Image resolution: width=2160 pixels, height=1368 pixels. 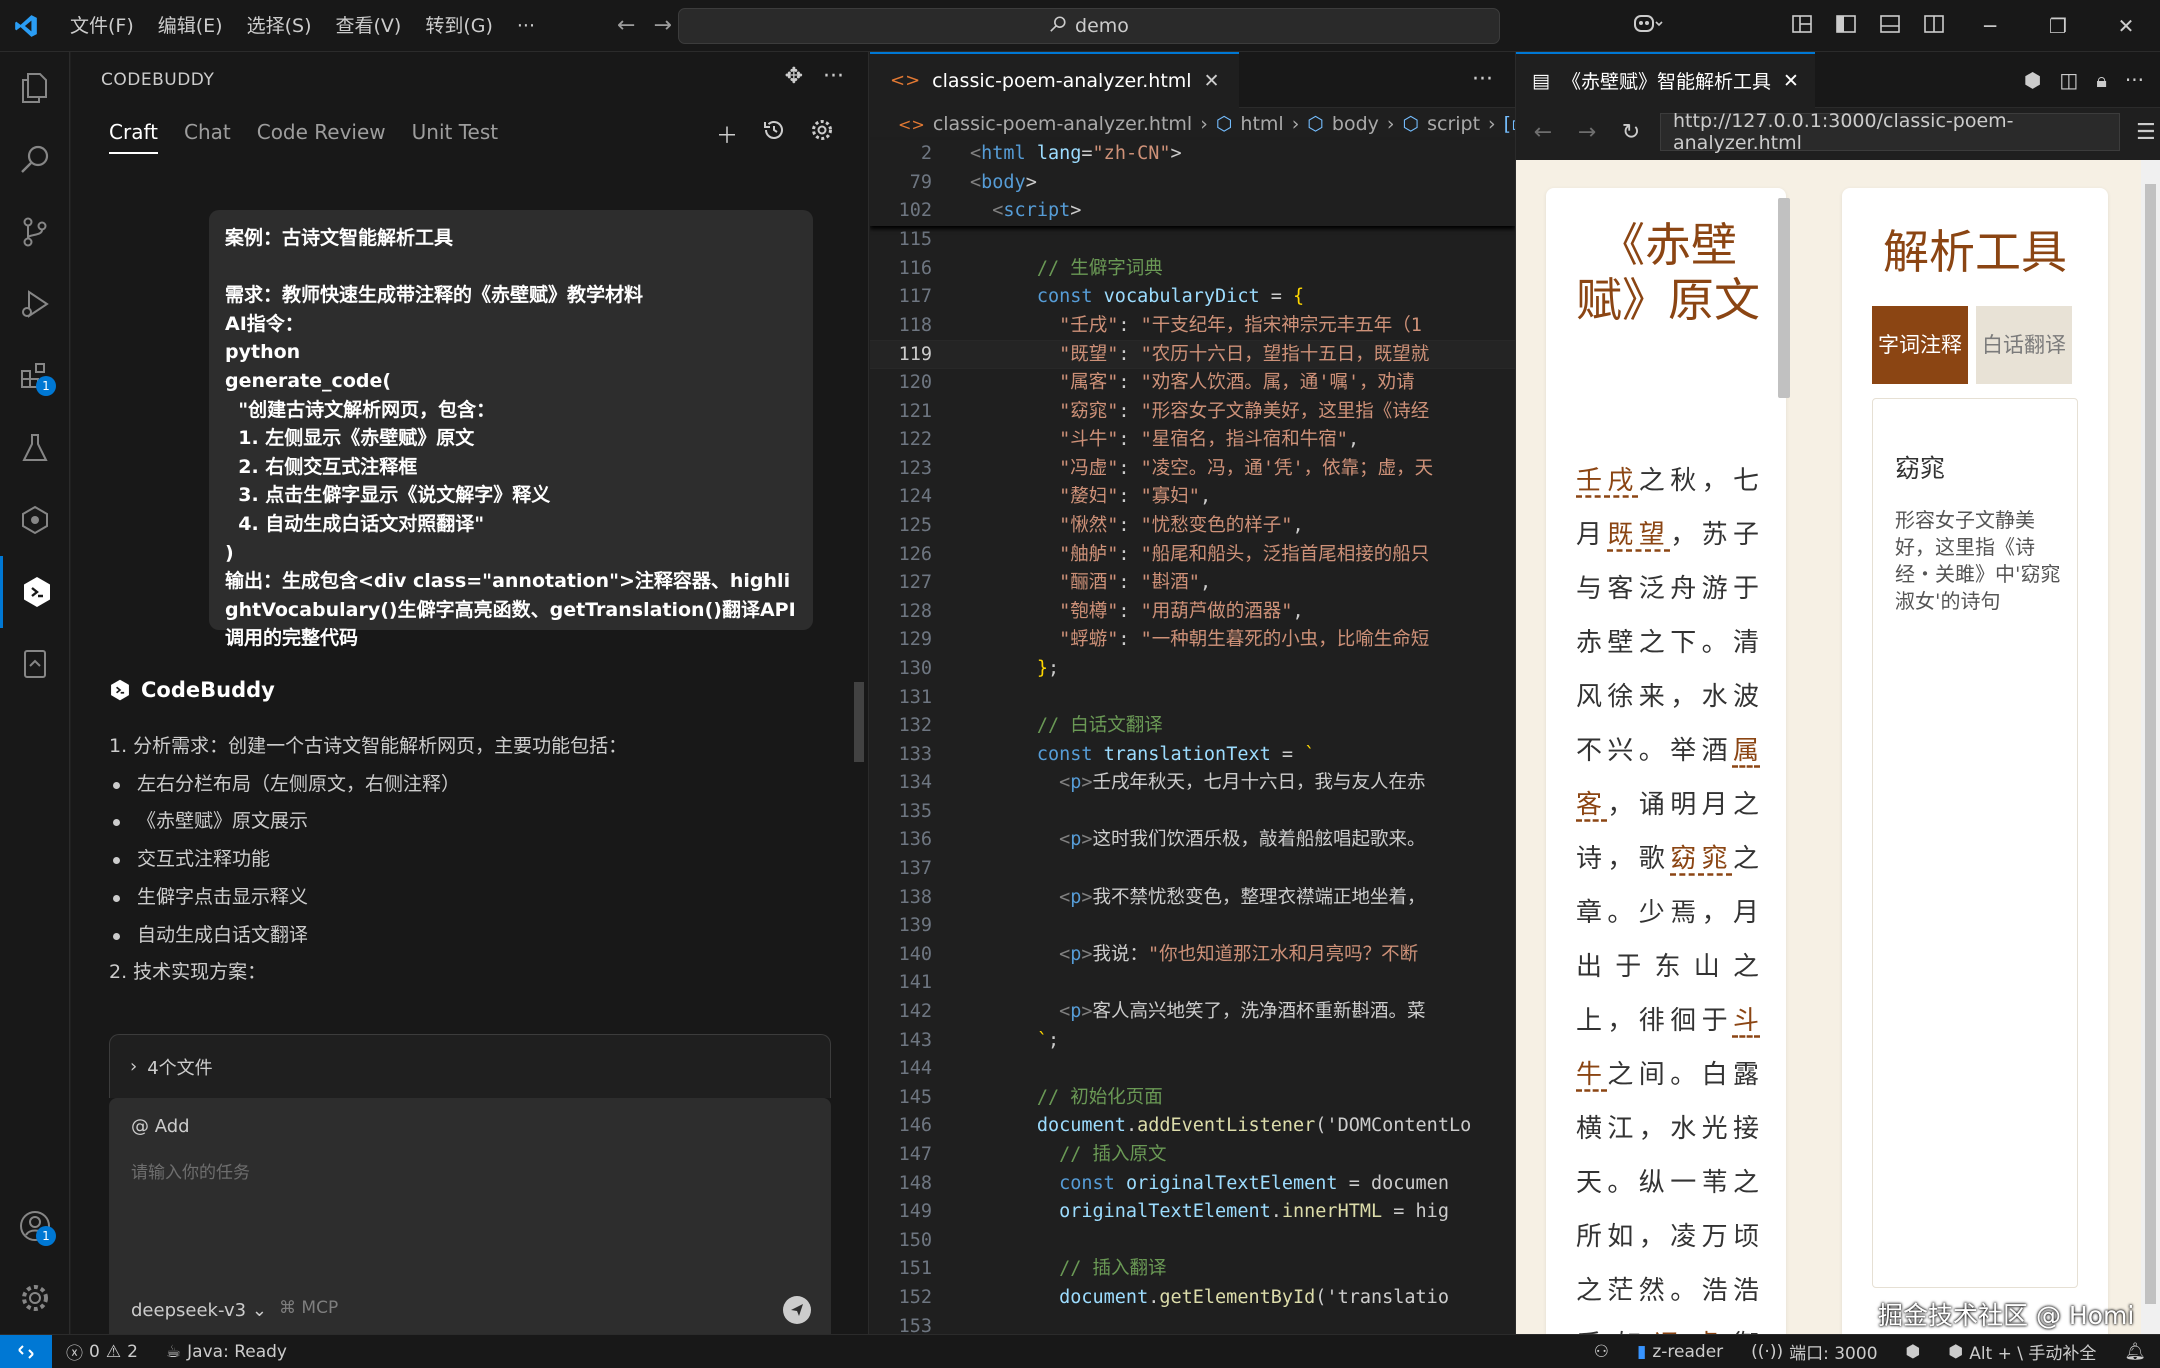 What do you see at coordinates (1192, 211) in the screenshot?
I see `code-line: 102 <script>` at bounding box center [1192, 211].